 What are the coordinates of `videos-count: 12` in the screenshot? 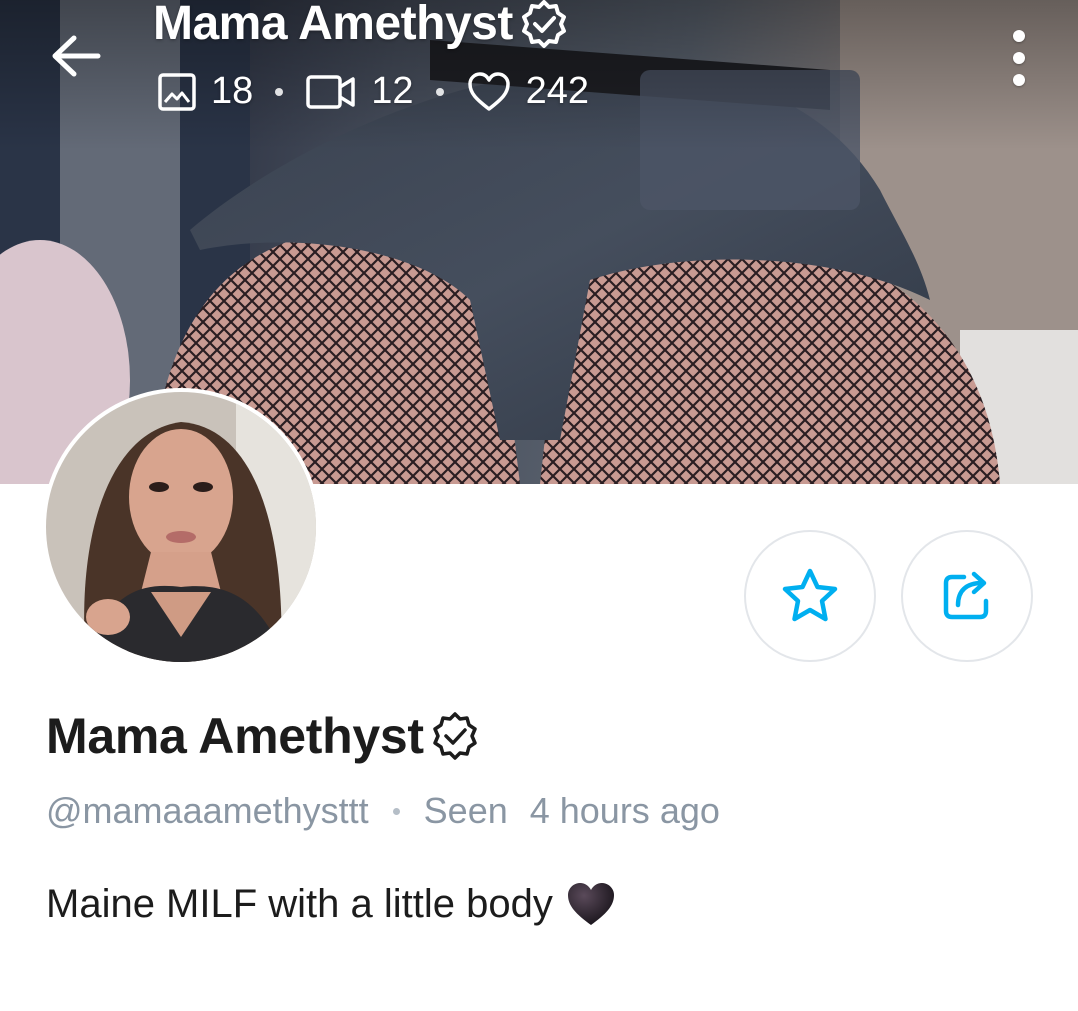 It's located at (359, 91).